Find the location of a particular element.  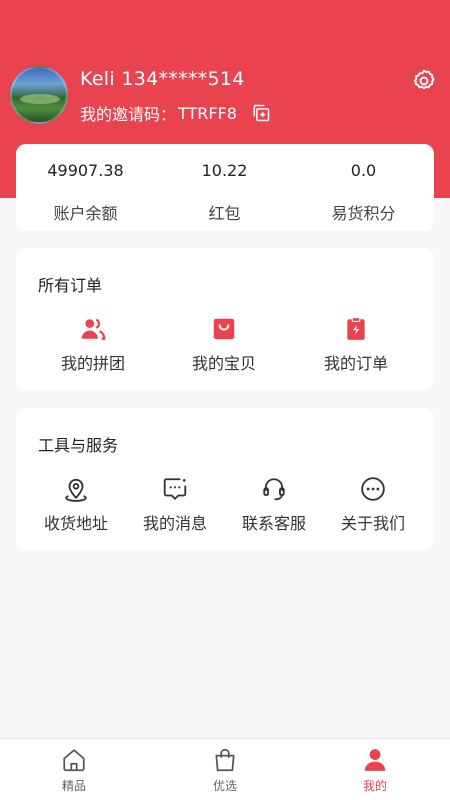

tab-selected: 优选 is located at coordinates (225, 770).